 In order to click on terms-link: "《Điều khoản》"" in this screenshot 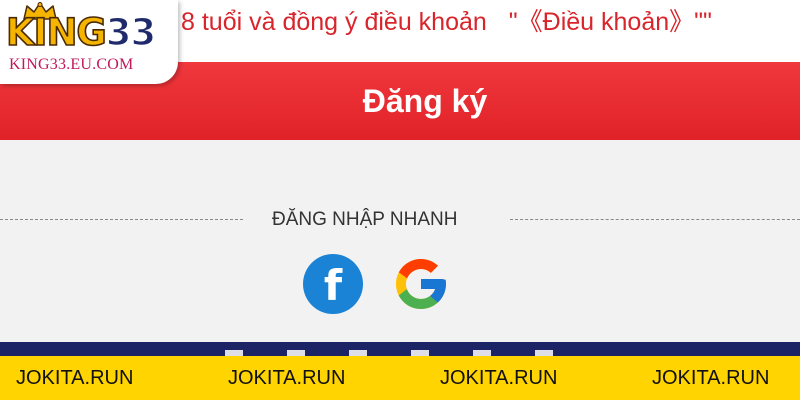, I will do `click(610, 22)`.